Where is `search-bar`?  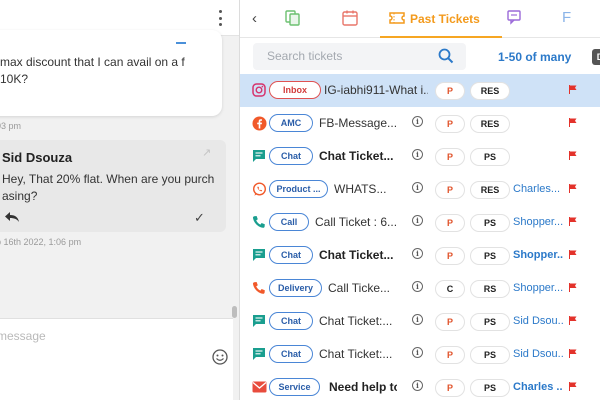 search-bar is located at coordinates (359, 56).